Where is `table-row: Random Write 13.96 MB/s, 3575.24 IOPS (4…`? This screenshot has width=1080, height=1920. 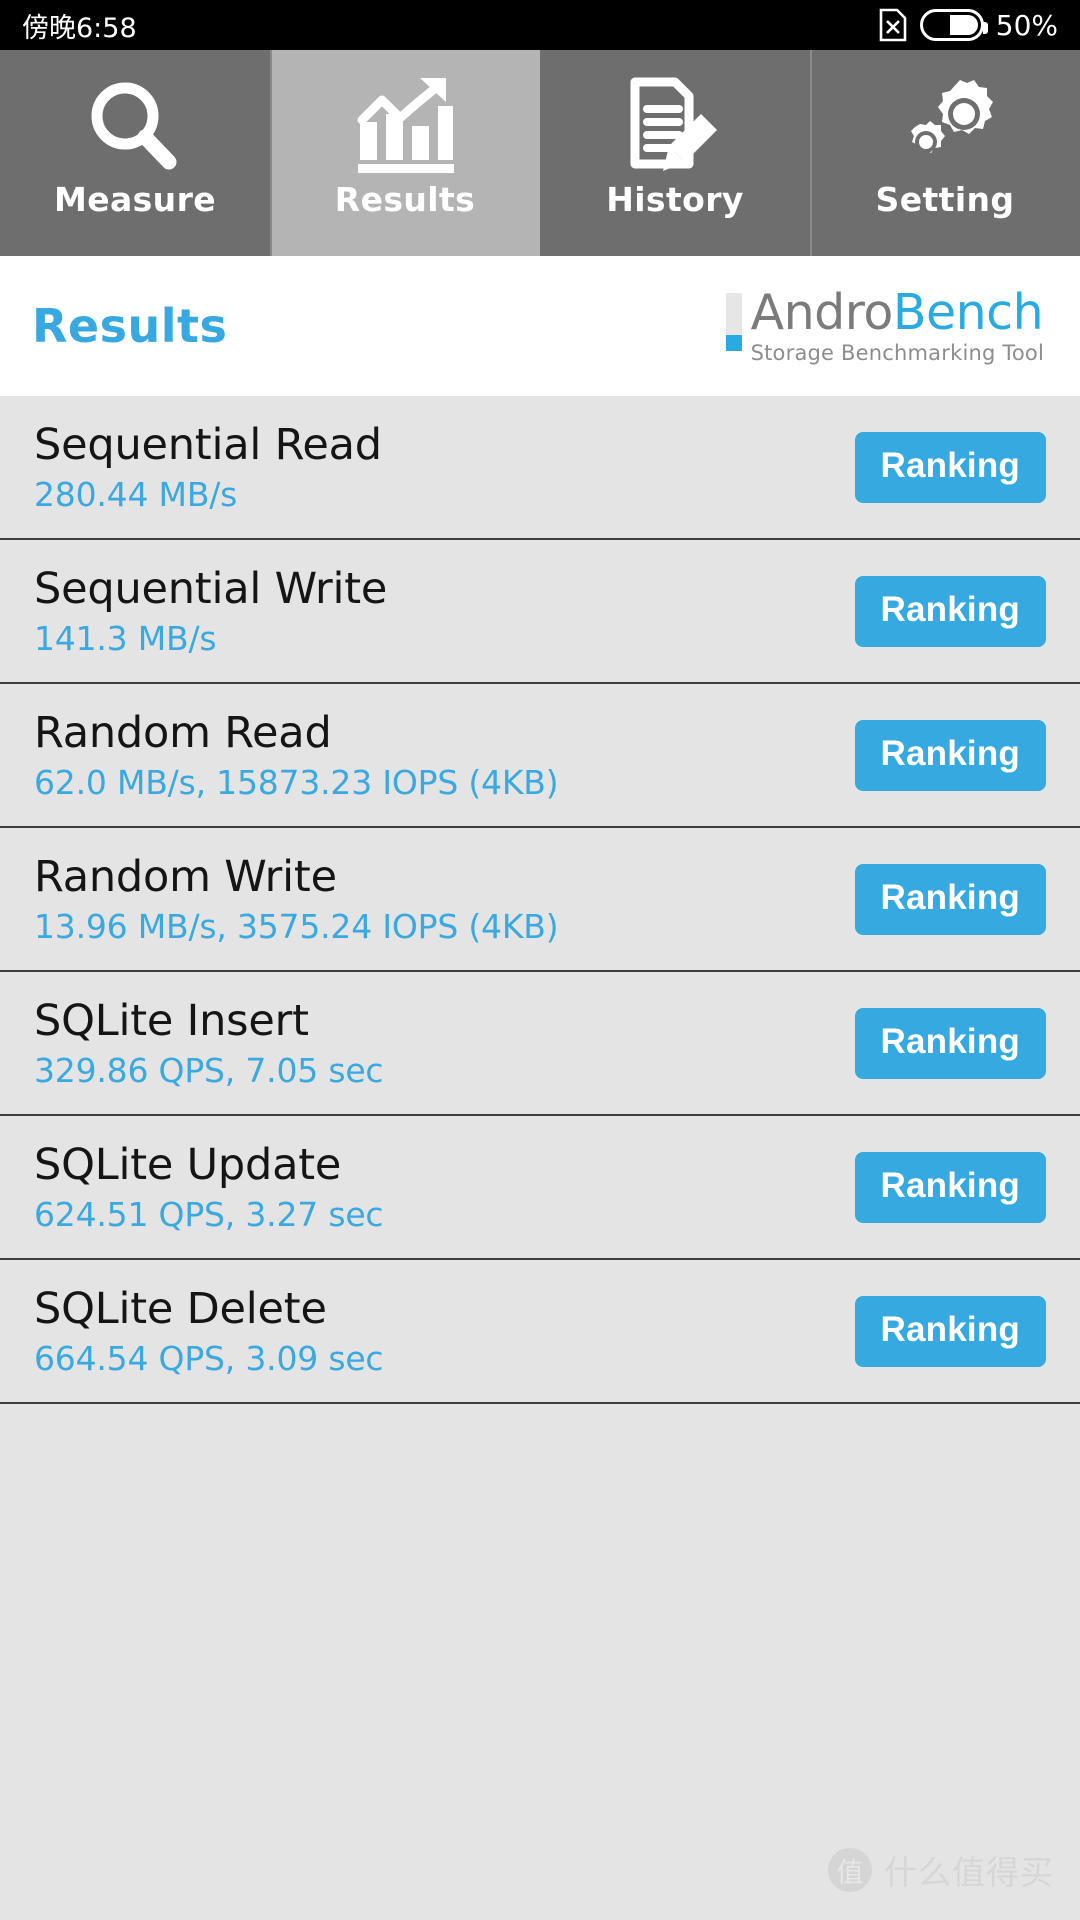
table-row: Random Write 13.96 MB/s, 3575.24 IOPS (4… is located at coordinates (540, 900).